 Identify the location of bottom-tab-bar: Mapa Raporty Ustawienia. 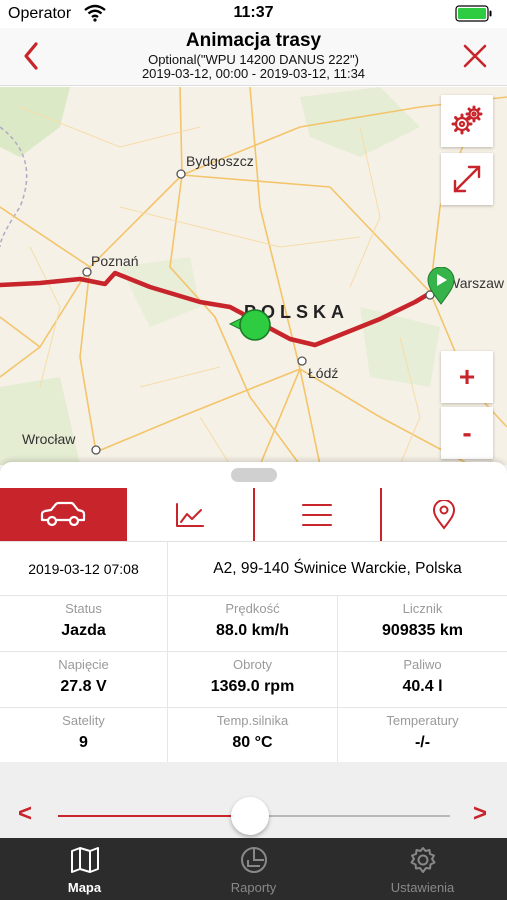
(253, 869).